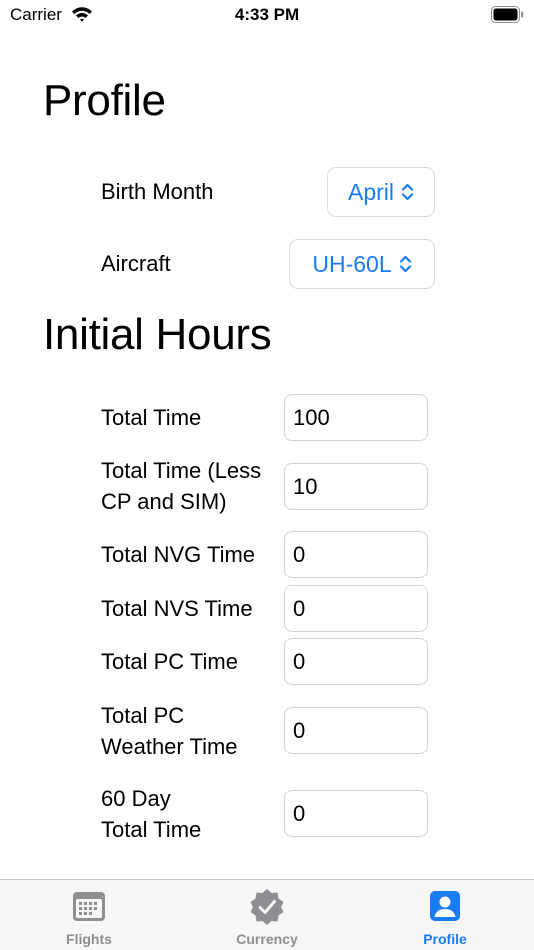 This screenshot has height=950, width=534. Describe the element at coordinates (356, 608) in the screenshot. I see `total-nvs-time-input` at that location.